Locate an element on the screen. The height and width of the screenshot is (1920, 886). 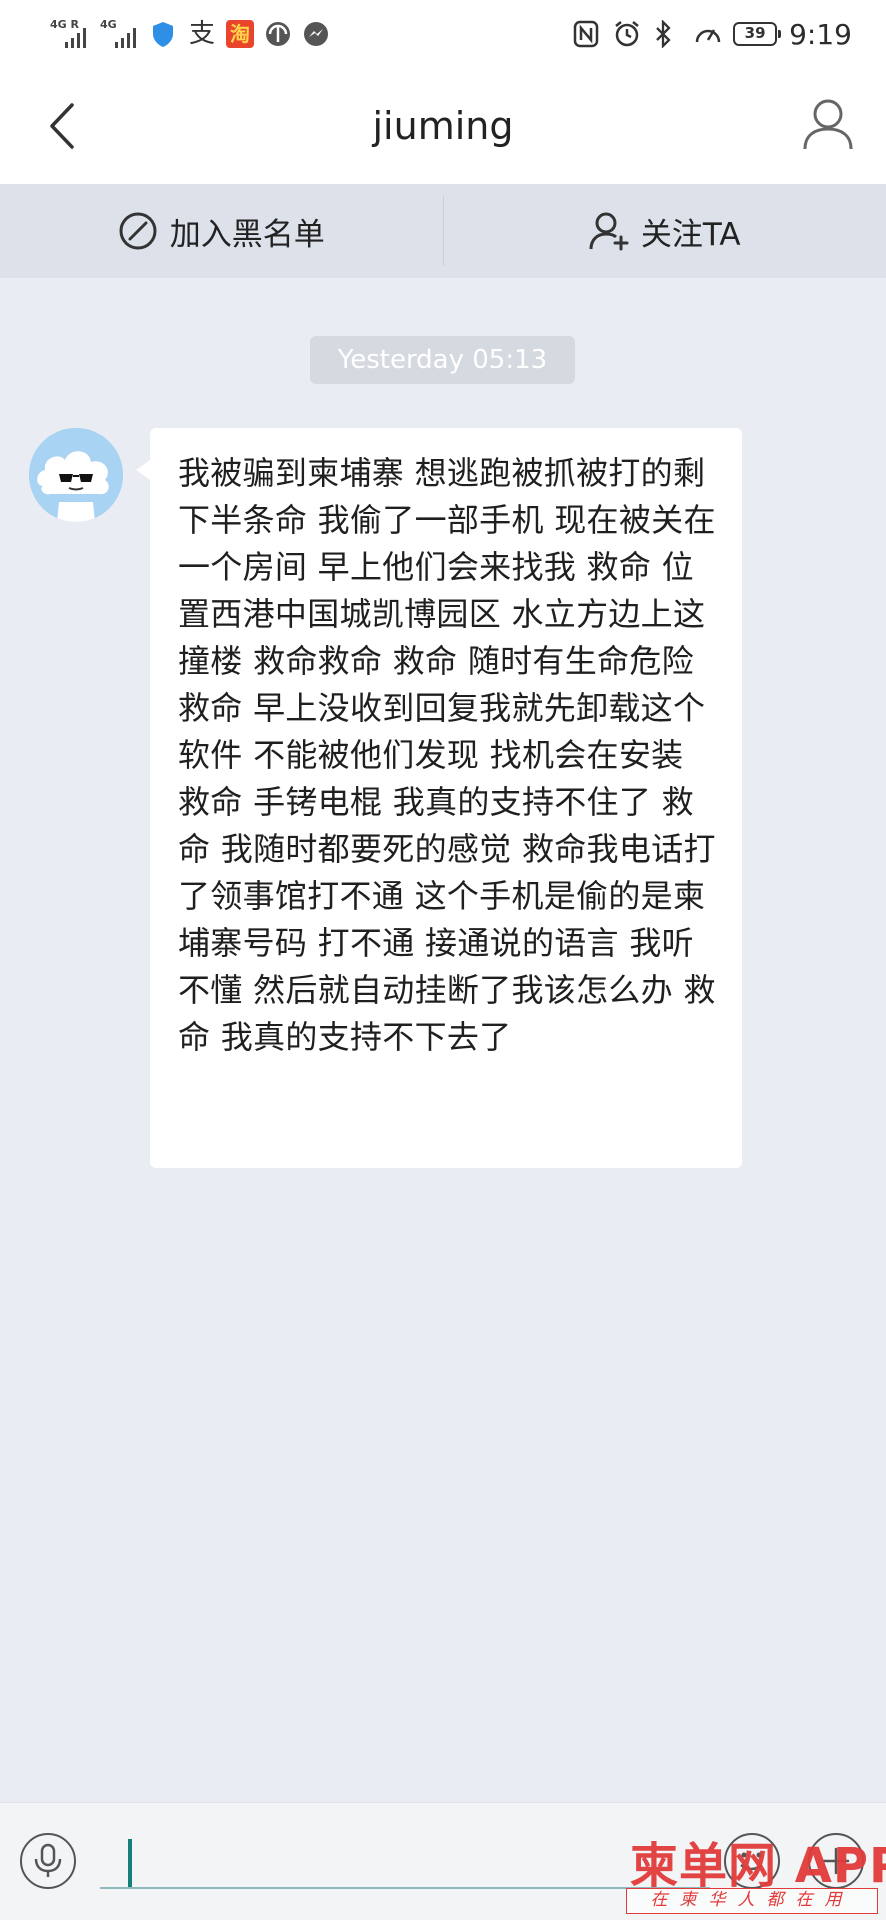
message-timestamp: Yesterday 05:13 is located at coordinates (442, 360).